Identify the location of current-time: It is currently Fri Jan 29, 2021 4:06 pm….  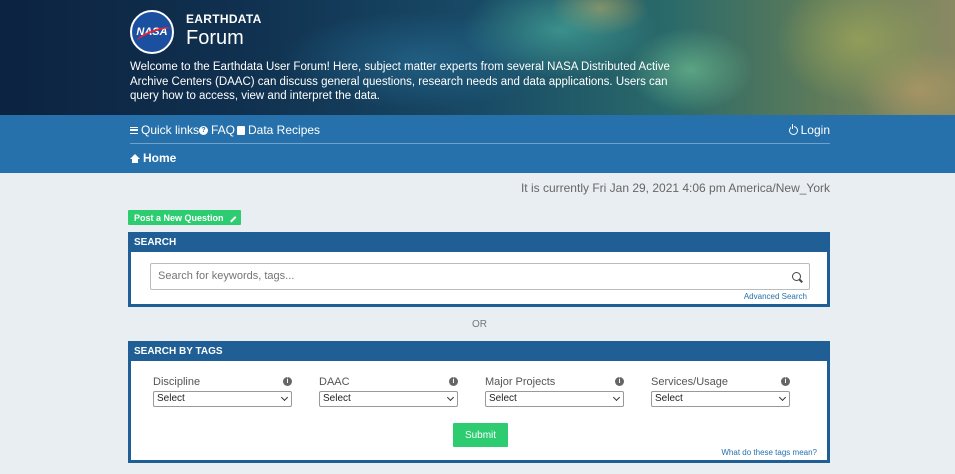
(675, 188).